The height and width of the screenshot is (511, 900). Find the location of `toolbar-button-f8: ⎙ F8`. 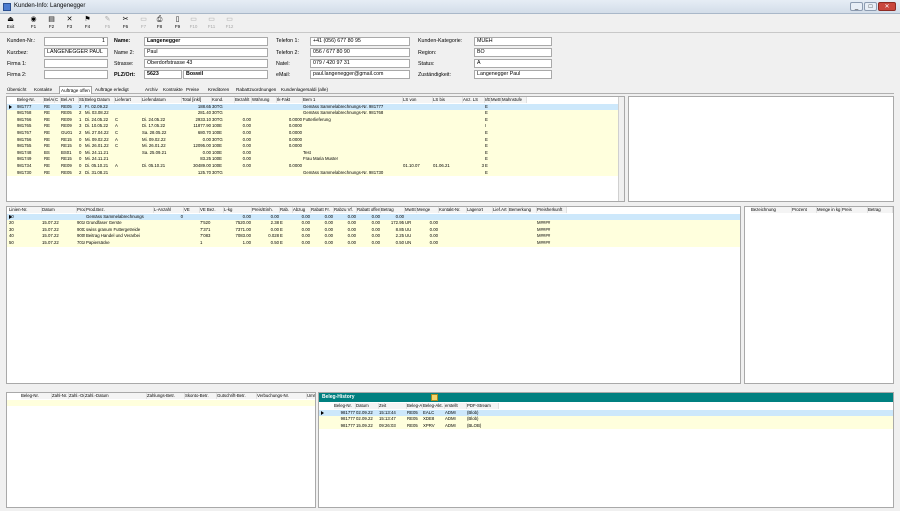

toolbar-button-f8: ⎙ F8 is located at coordinates (159, 23).